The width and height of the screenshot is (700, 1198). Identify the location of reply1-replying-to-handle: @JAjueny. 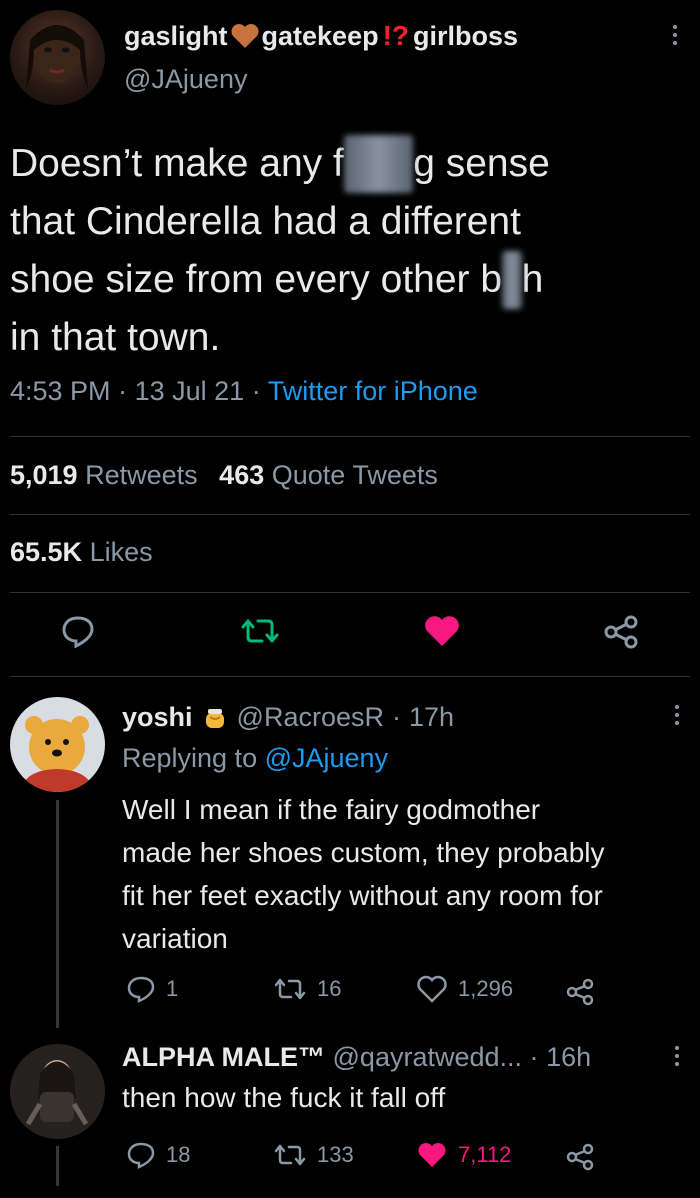
(326, 758).